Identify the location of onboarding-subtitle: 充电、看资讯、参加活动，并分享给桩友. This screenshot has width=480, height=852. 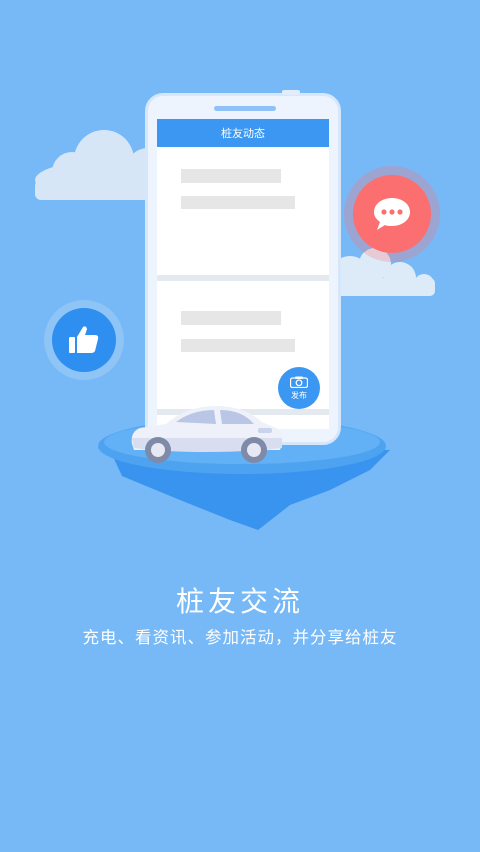
(240, 637).